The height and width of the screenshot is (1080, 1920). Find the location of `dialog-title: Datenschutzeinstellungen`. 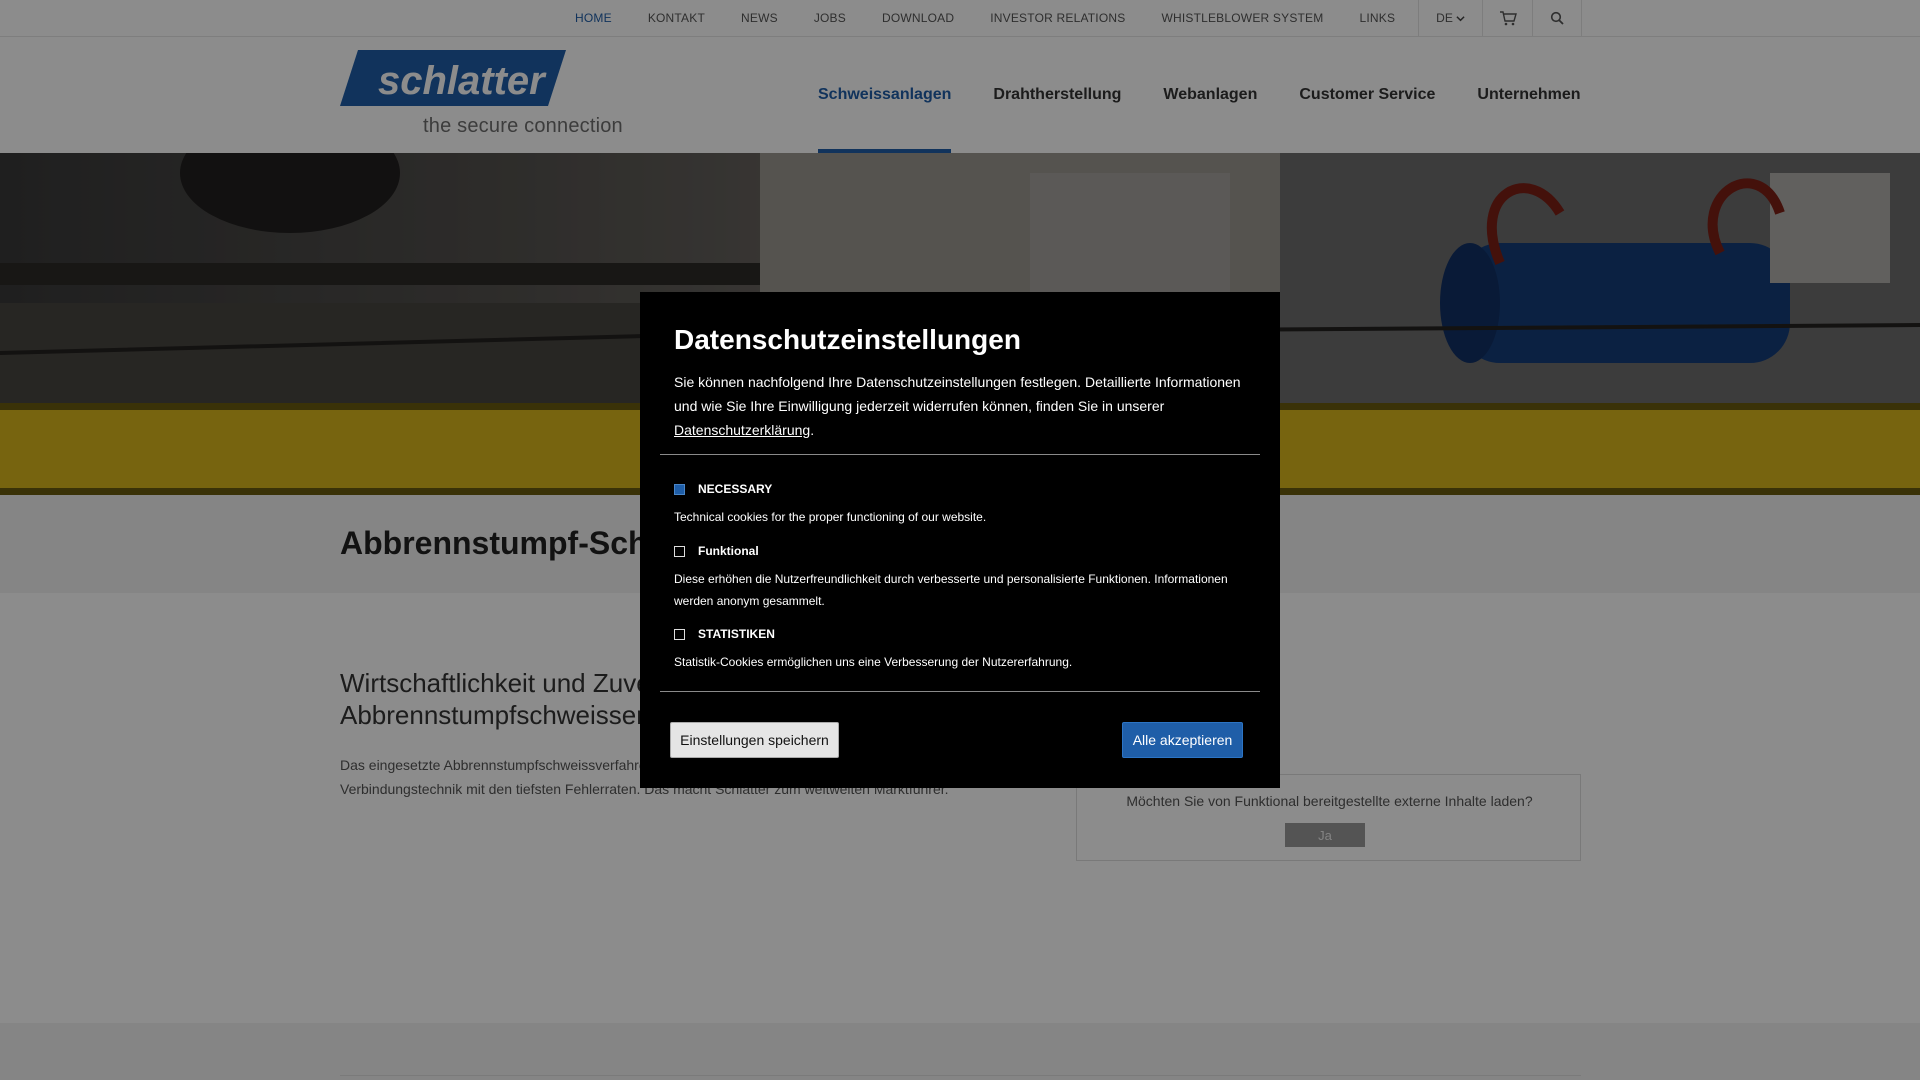

dialog-title: Datenschutzeinstellungen is located at coordinates (847, 339).